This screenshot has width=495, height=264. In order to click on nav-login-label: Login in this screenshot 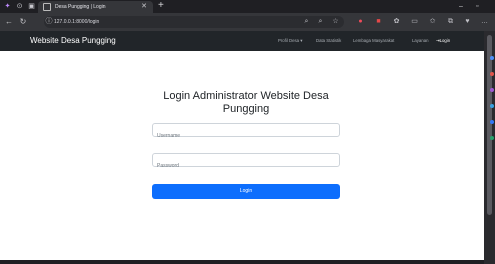, I will do `click(445, 40)`.